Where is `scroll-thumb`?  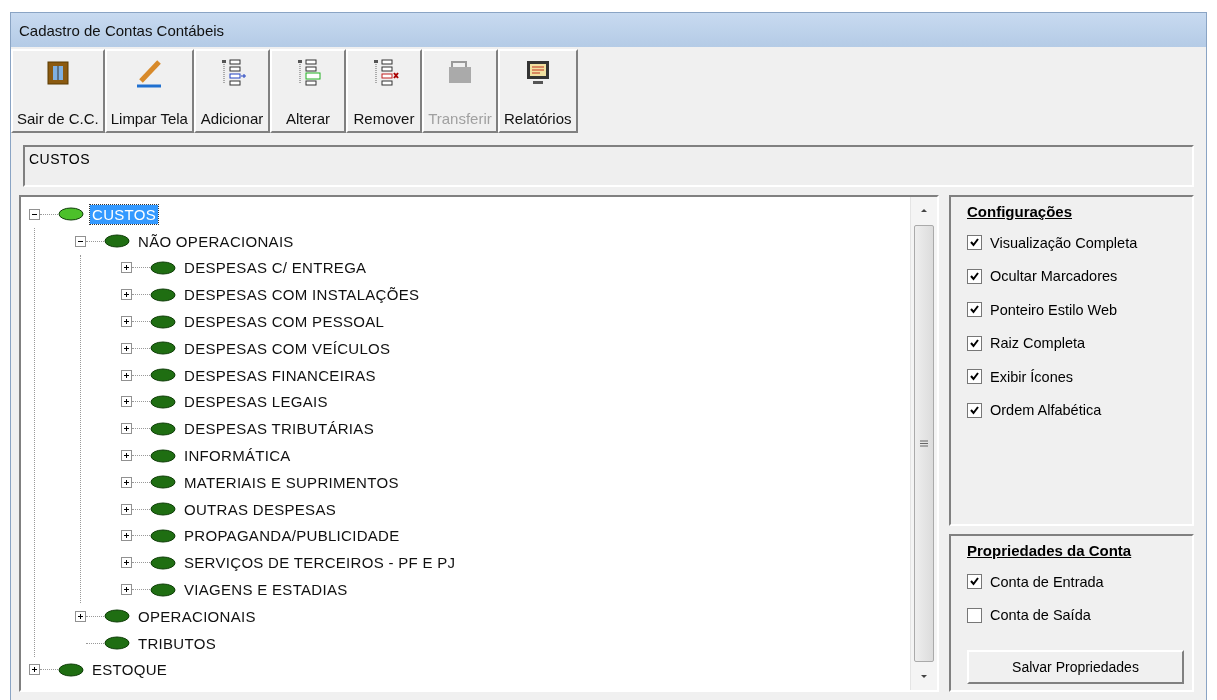 scroll-thumb is located at coordinates (924, 443).